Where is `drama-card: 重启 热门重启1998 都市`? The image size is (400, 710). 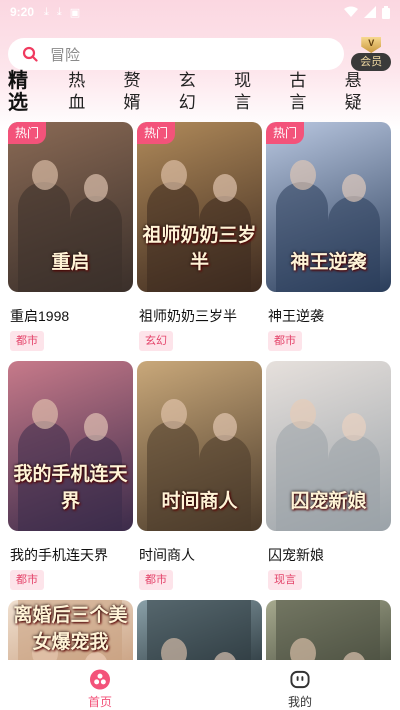
drama-card: 重启 热门重启1998 都市 is located at coordinates (70, 241).